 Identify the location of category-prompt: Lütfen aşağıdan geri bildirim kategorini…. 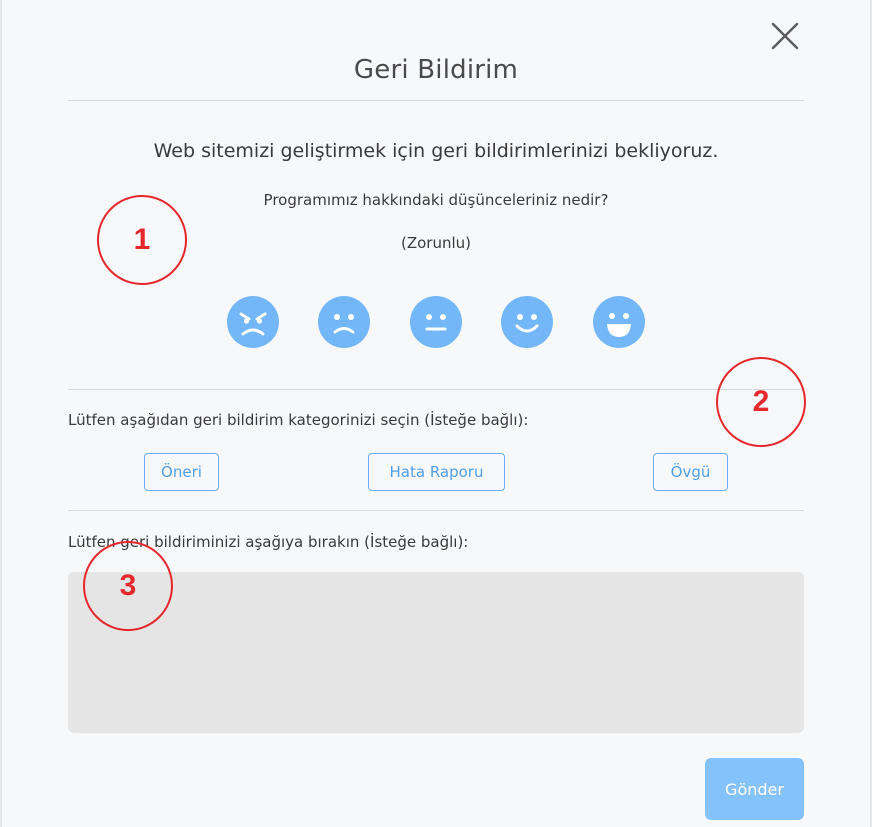
(298, 420).